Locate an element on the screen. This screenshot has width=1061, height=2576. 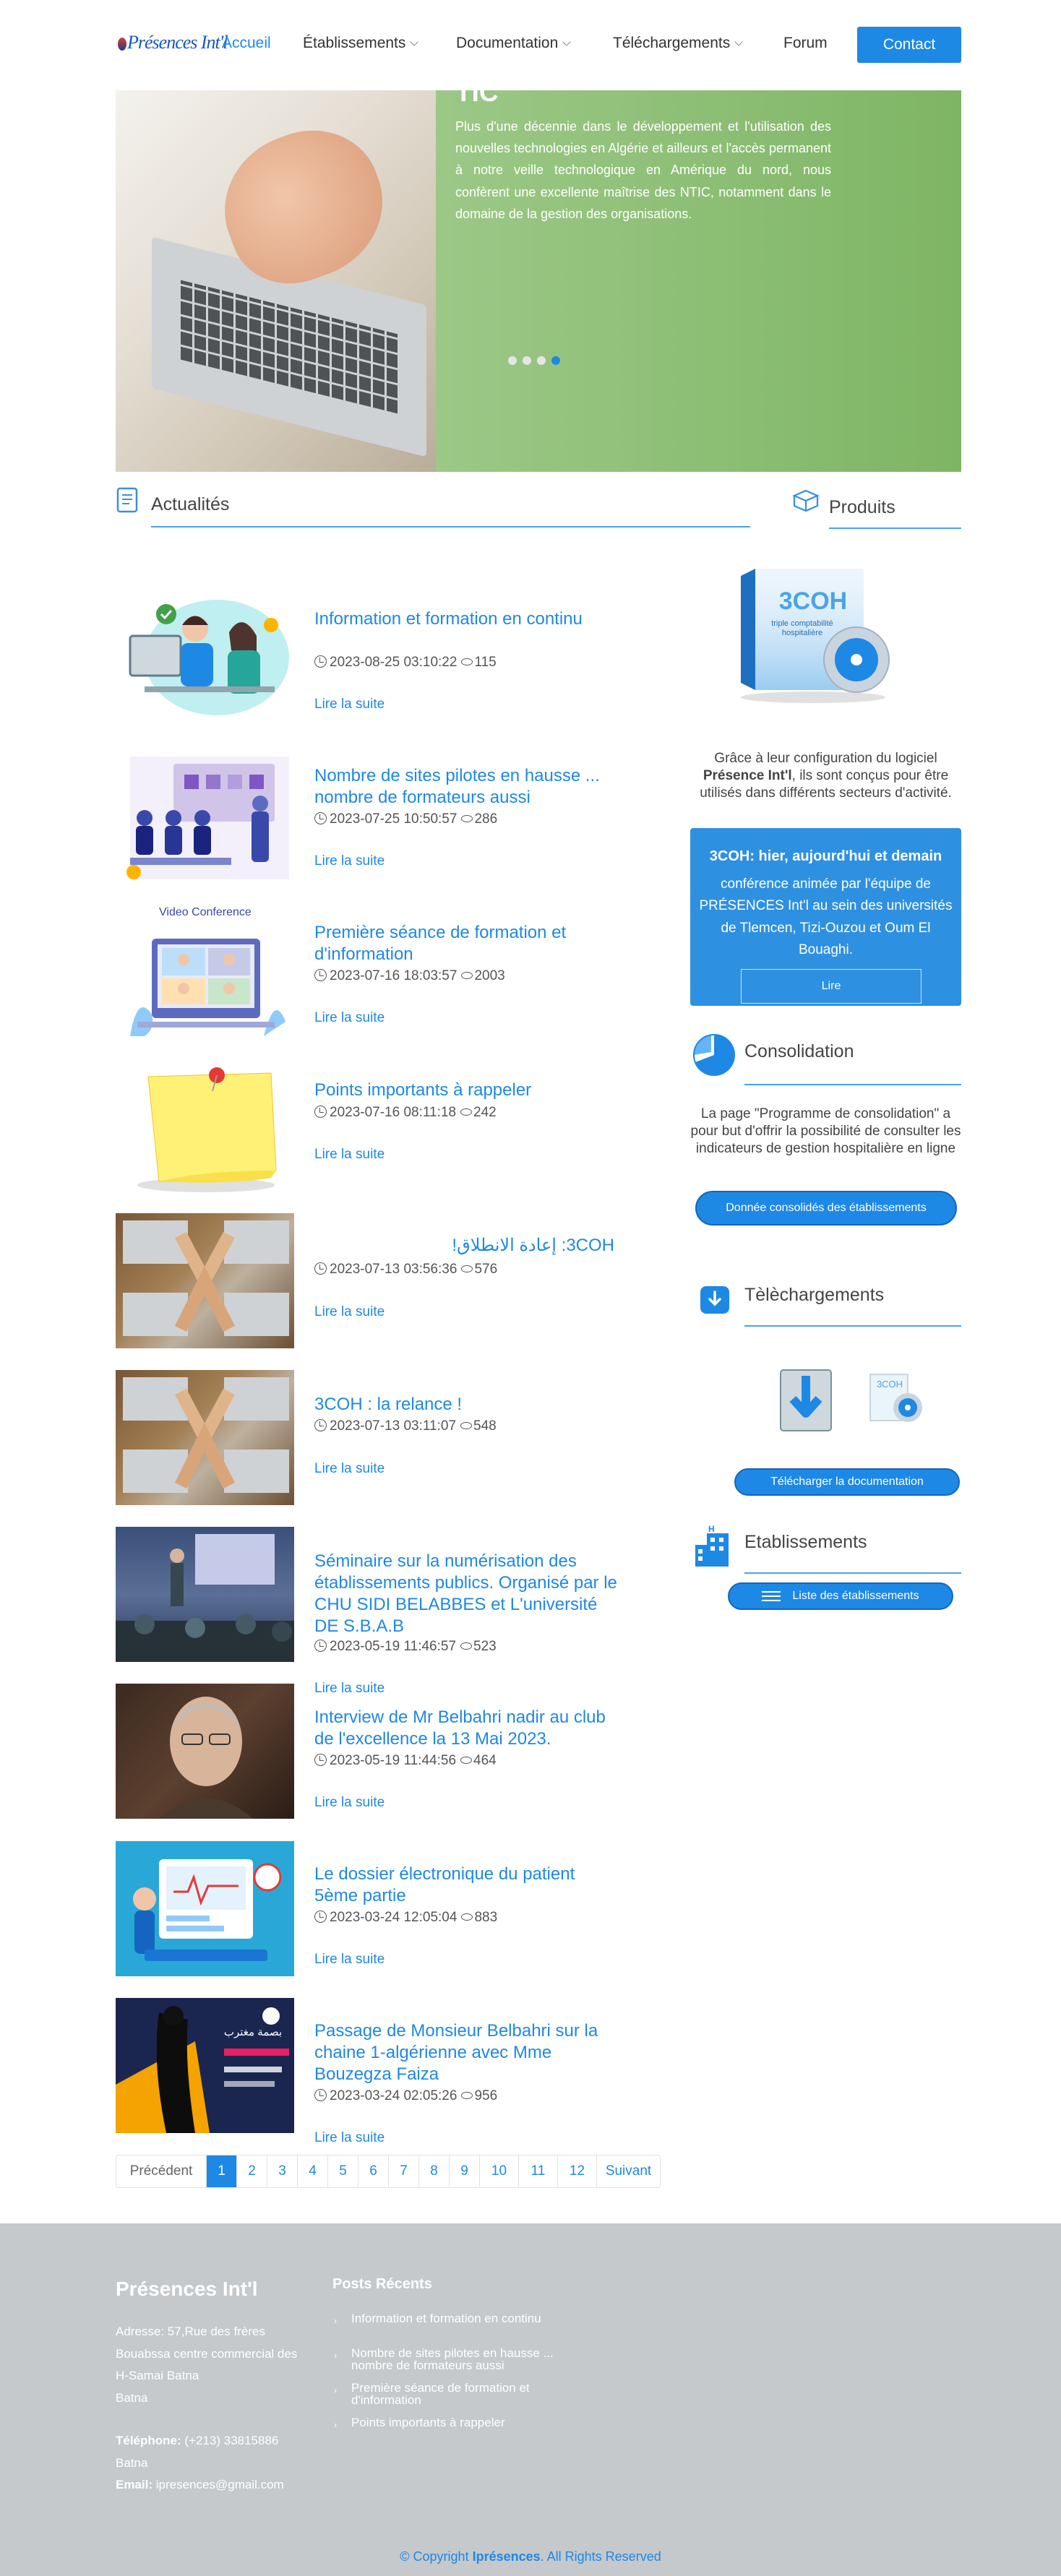
thumb-caption: بصمة مغترب is located at coordinates (253, 2032).